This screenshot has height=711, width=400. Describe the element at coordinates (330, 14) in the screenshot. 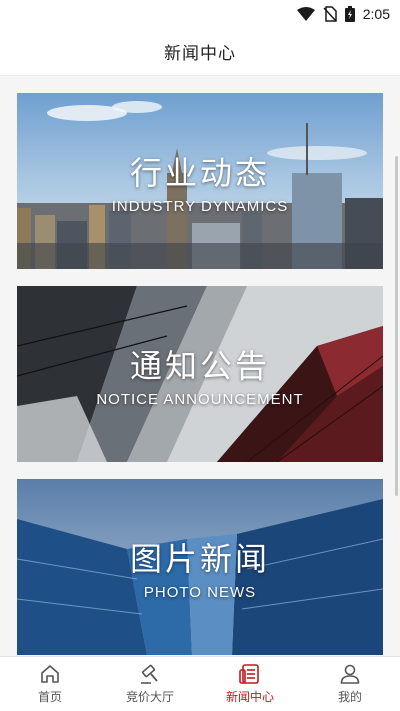

I see `no-sim-icon` at that location.